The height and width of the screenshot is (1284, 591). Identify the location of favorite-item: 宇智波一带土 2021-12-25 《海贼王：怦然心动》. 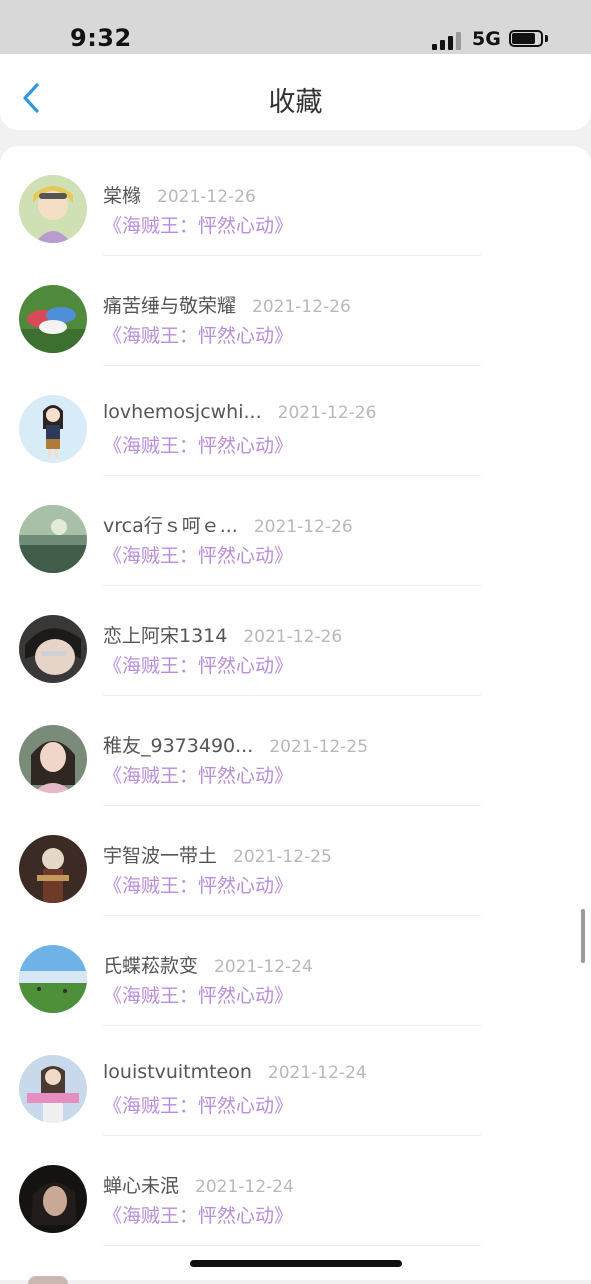
(295, 861).